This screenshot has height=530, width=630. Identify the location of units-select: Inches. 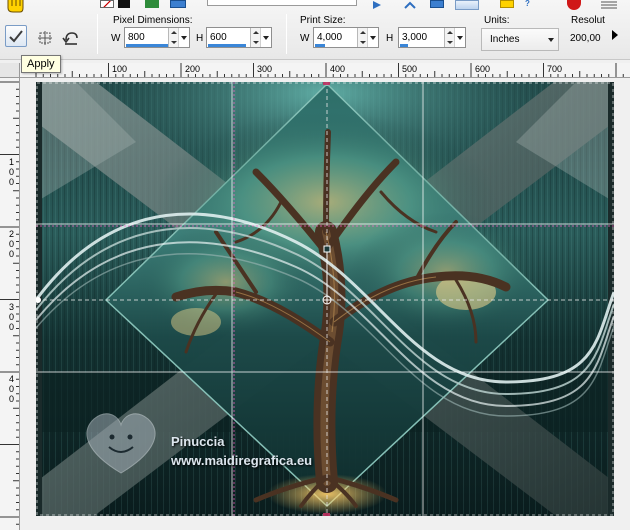
(520, 39).